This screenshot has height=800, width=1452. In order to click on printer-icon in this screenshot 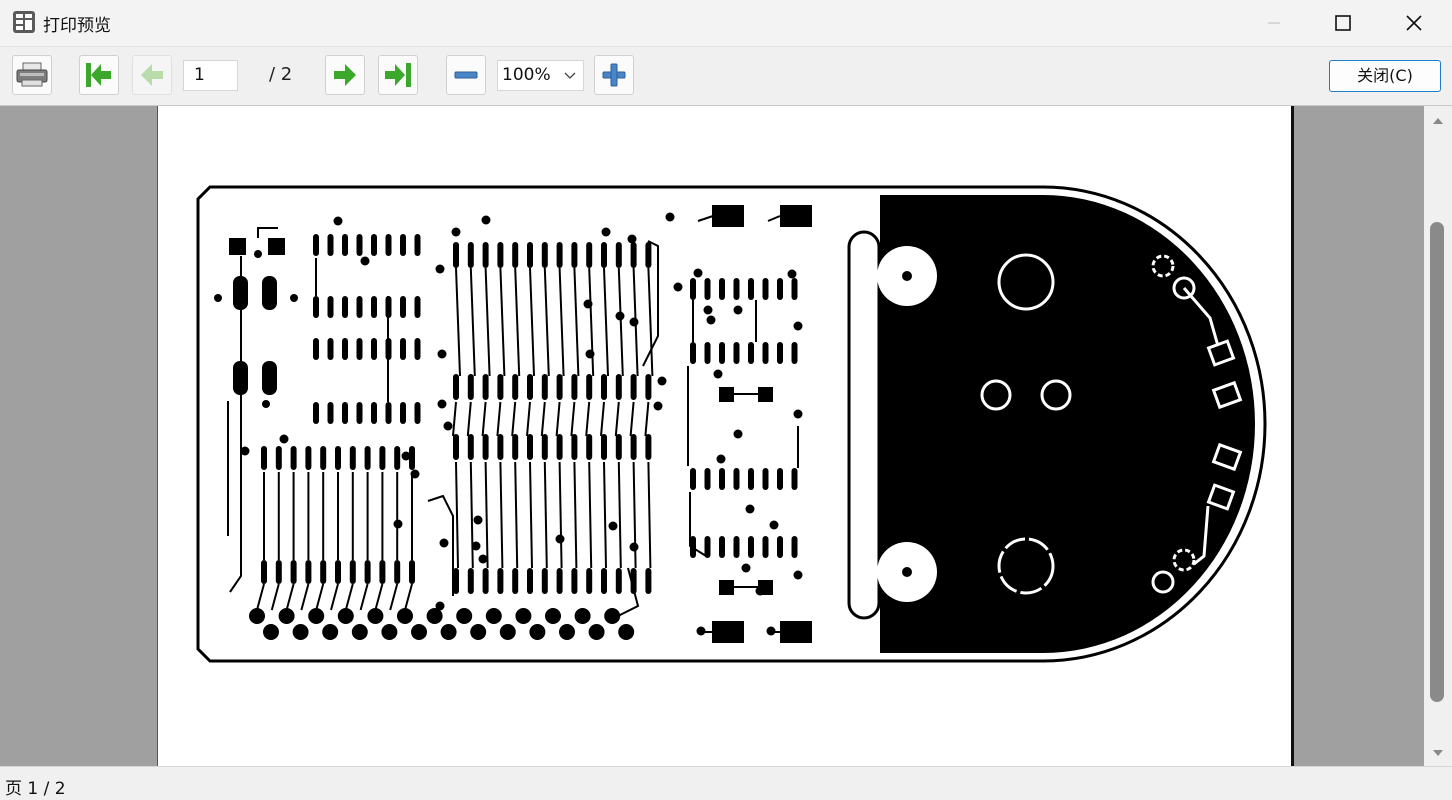, I will do `click(32, 74)`.